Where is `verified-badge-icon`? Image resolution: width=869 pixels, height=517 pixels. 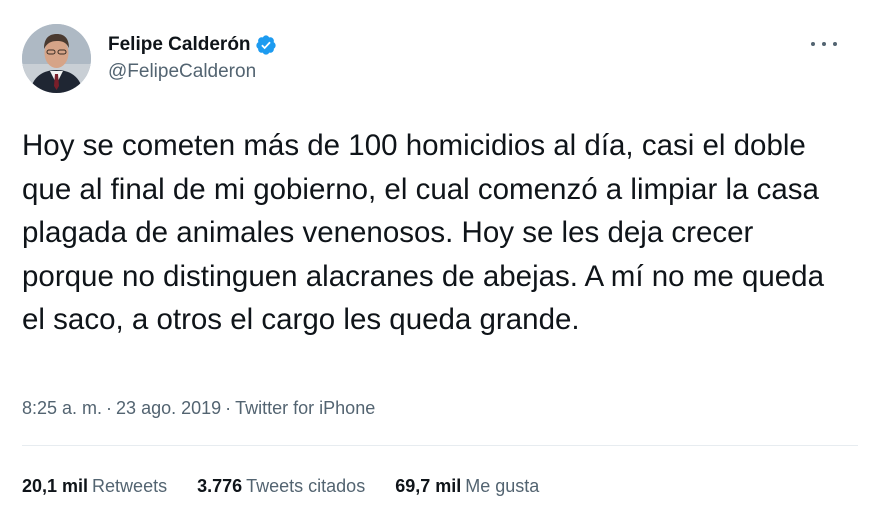
verified-badge-icon is located at coordinates (266, 45).